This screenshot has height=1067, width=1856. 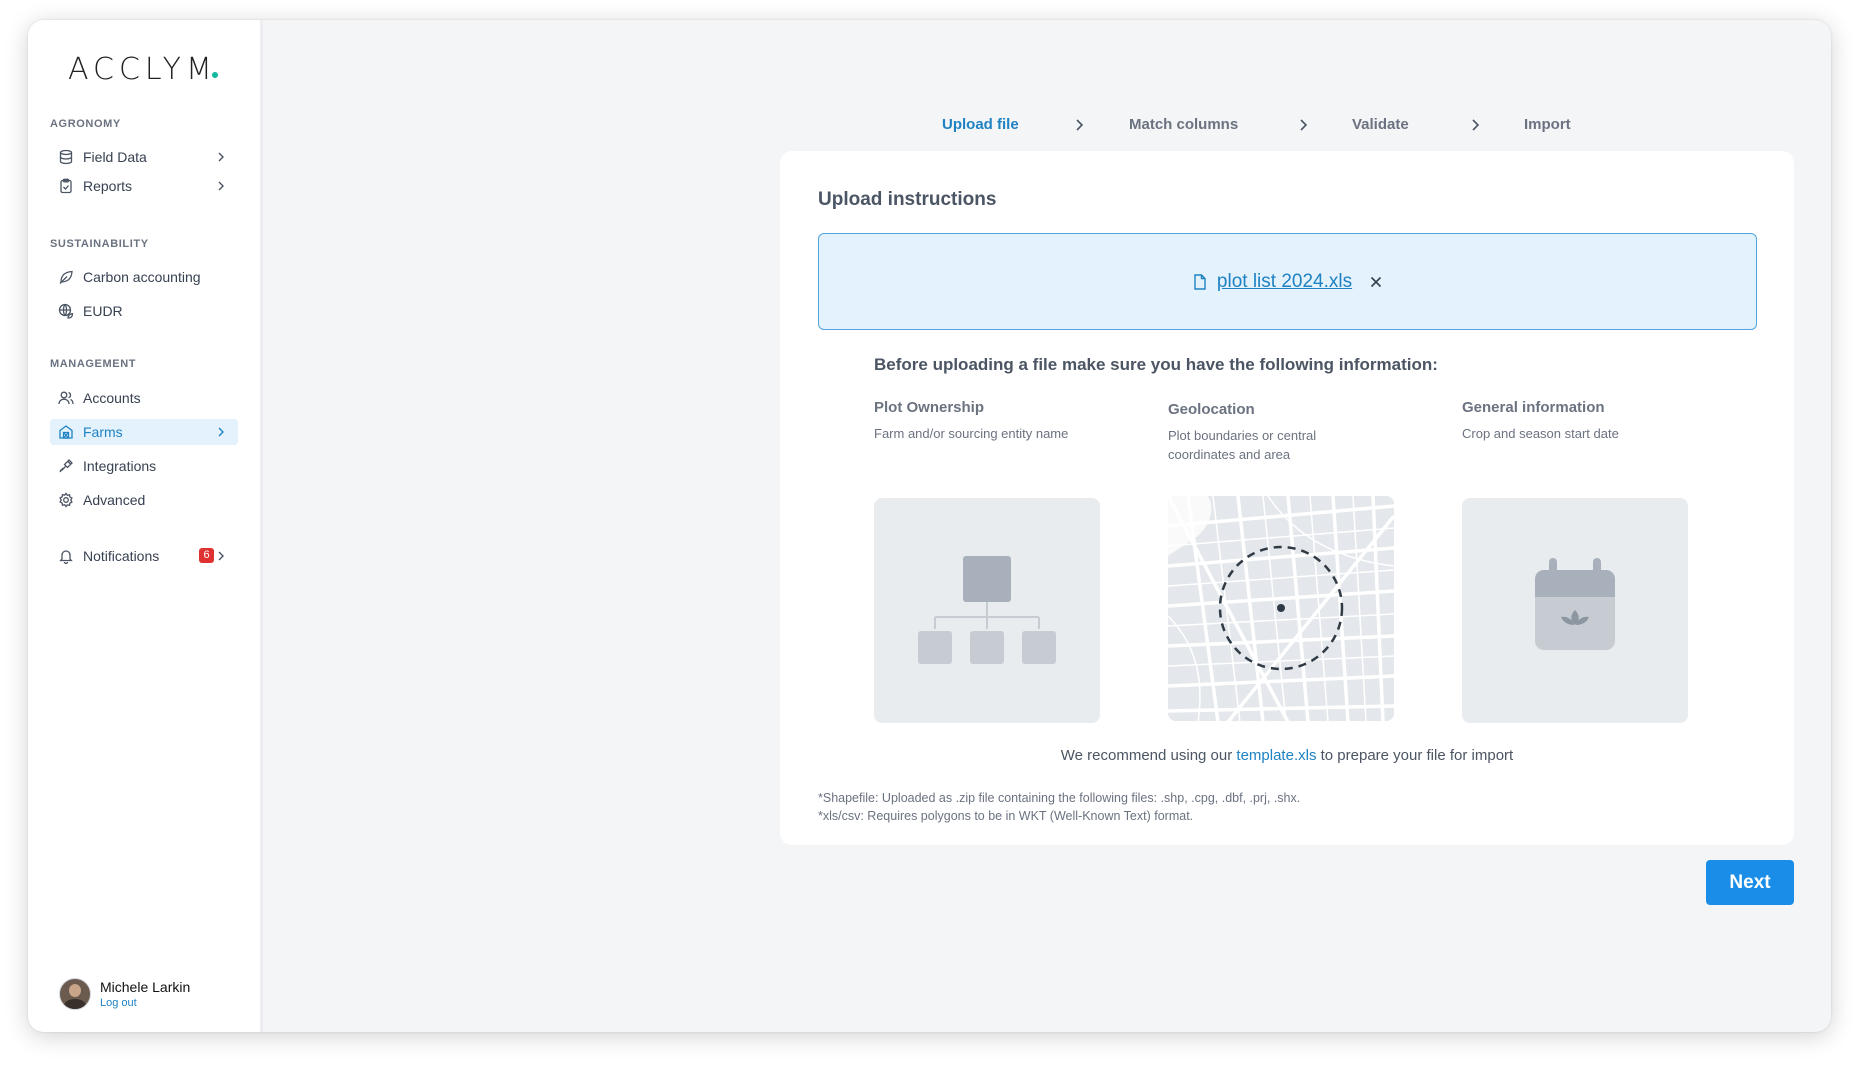 What do you see at coordinates (121, 556) in the screenshot?
I see `sidebar-item-label: Notifications` at bounding box center [121, 556].